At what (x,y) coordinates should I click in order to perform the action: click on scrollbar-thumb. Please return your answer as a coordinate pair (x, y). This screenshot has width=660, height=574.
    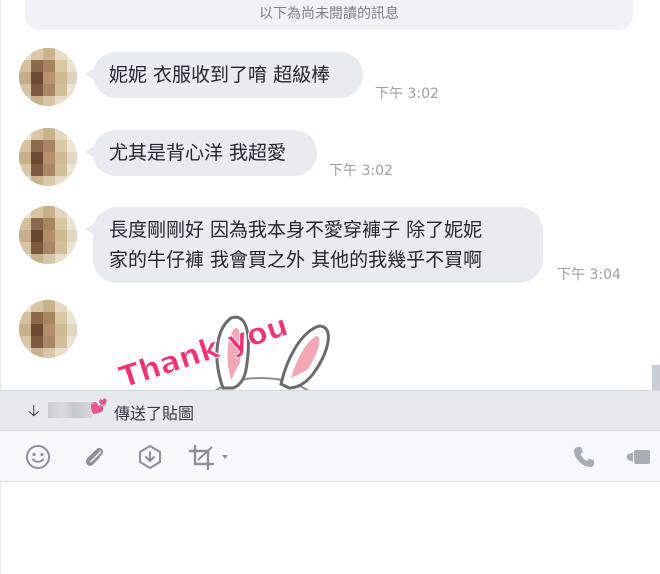
    Looking at the image, I should click on (656, 377).